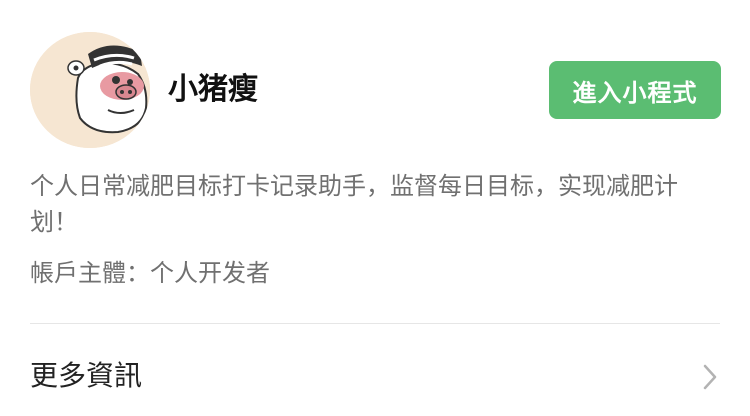 The height and width of the screenshot is (416, 750). What do you see at coordinates (635, 90) in the screenshot?
I see `enter-miniprogram-button: 進入小程式` at bounding box center [635, 90].